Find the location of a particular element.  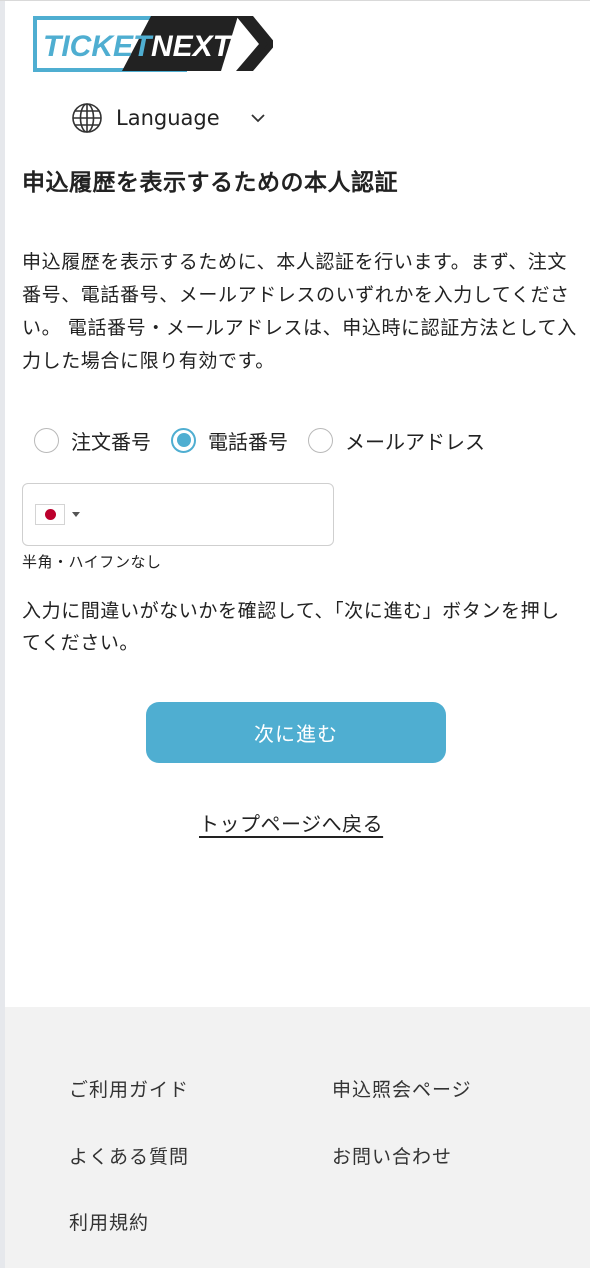

japan-flag-icon is located at coordinates (50, 514).